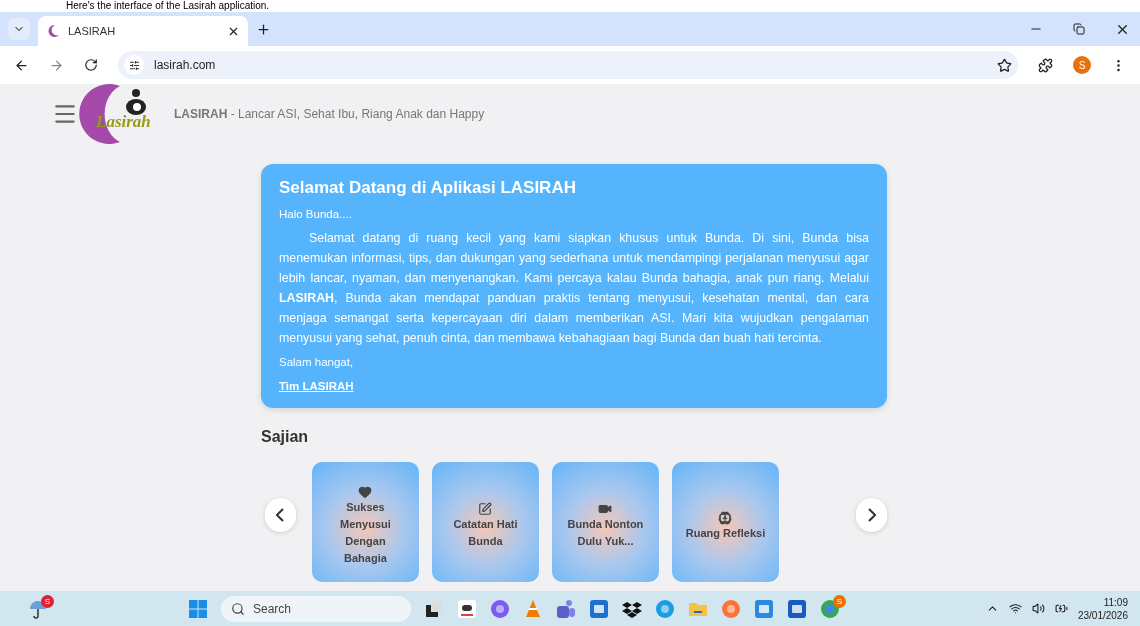 The height and width of the screenshot is (626, 1140). What do you see at coordinates (566, 608) in the screenshot?
I see `people-icon` at bounding box center [566, 608].